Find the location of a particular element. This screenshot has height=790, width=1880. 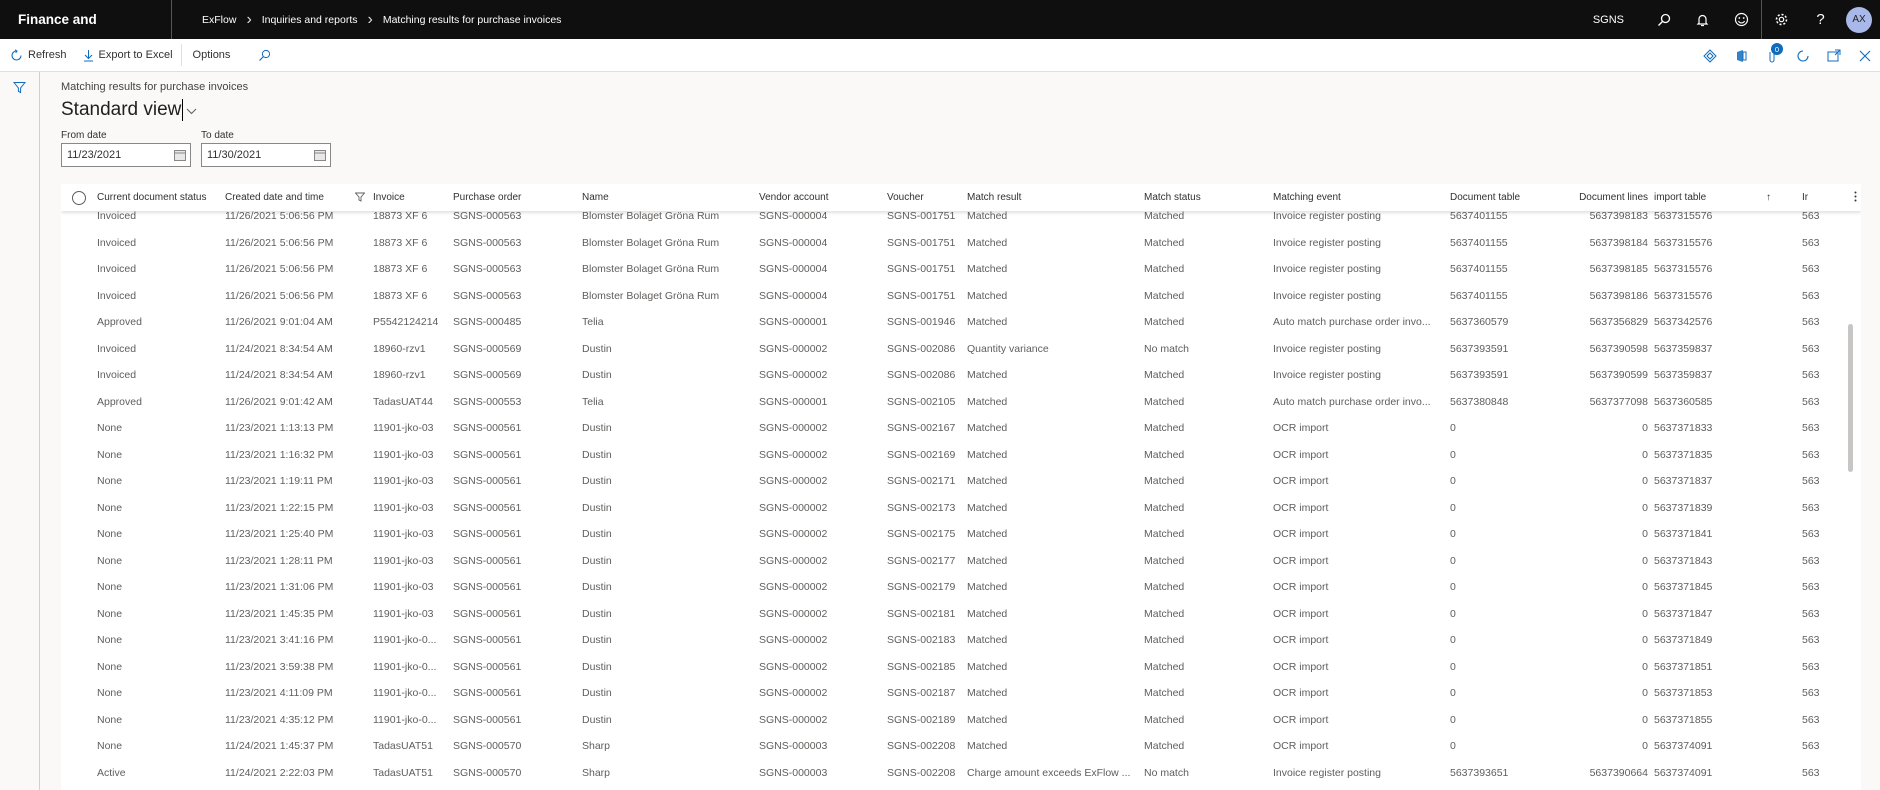

cell-created: 11/23/2021 1:22:15 PM is located at coordinates (299, 508).